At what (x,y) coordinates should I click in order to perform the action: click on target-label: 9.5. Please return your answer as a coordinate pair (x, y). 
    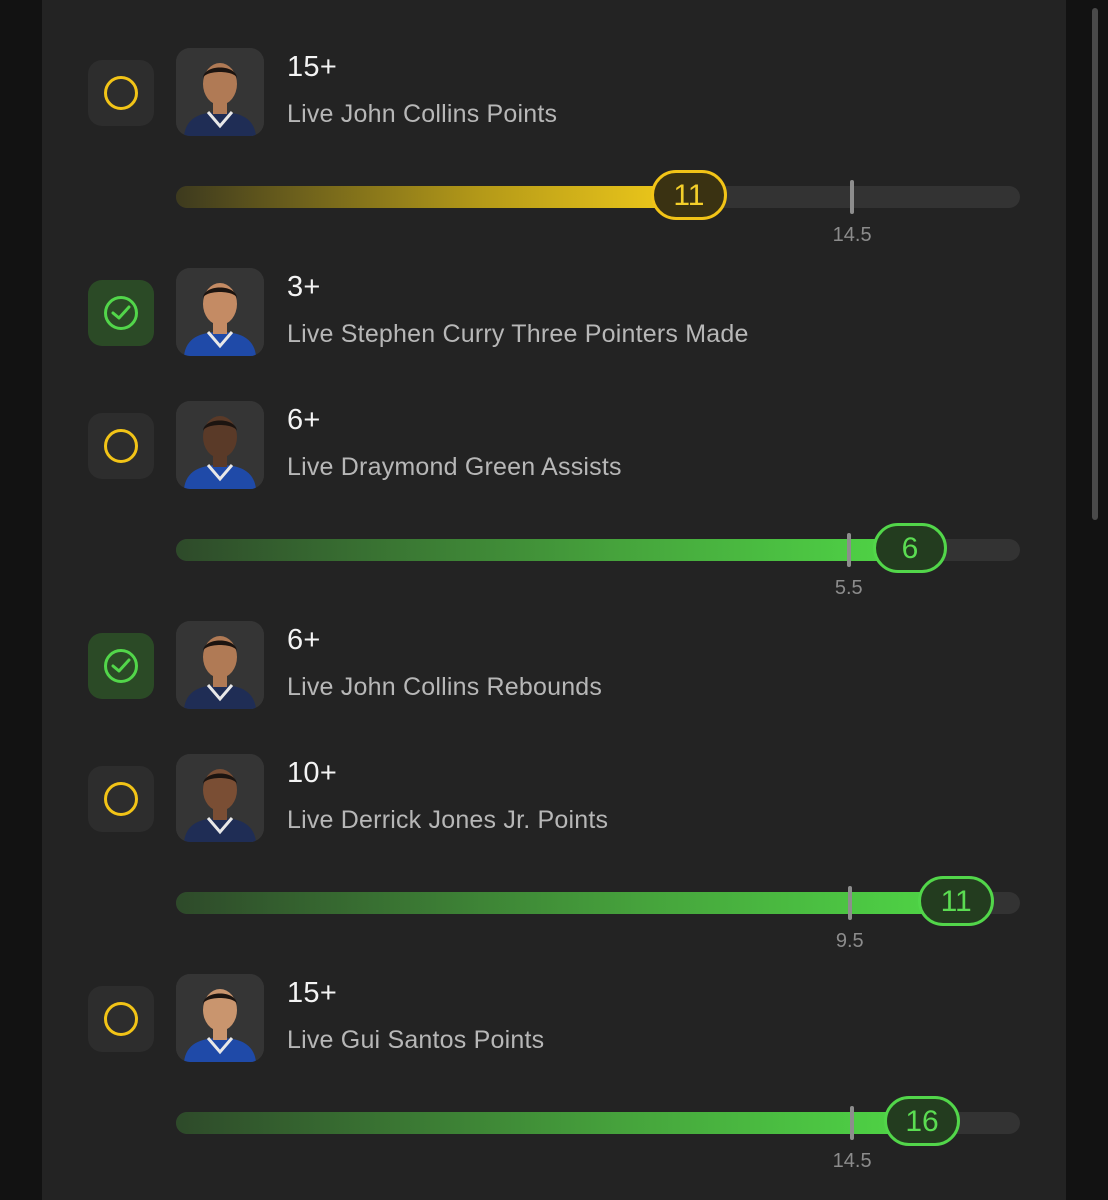
    Looking at the image, I should click on (849, 941).